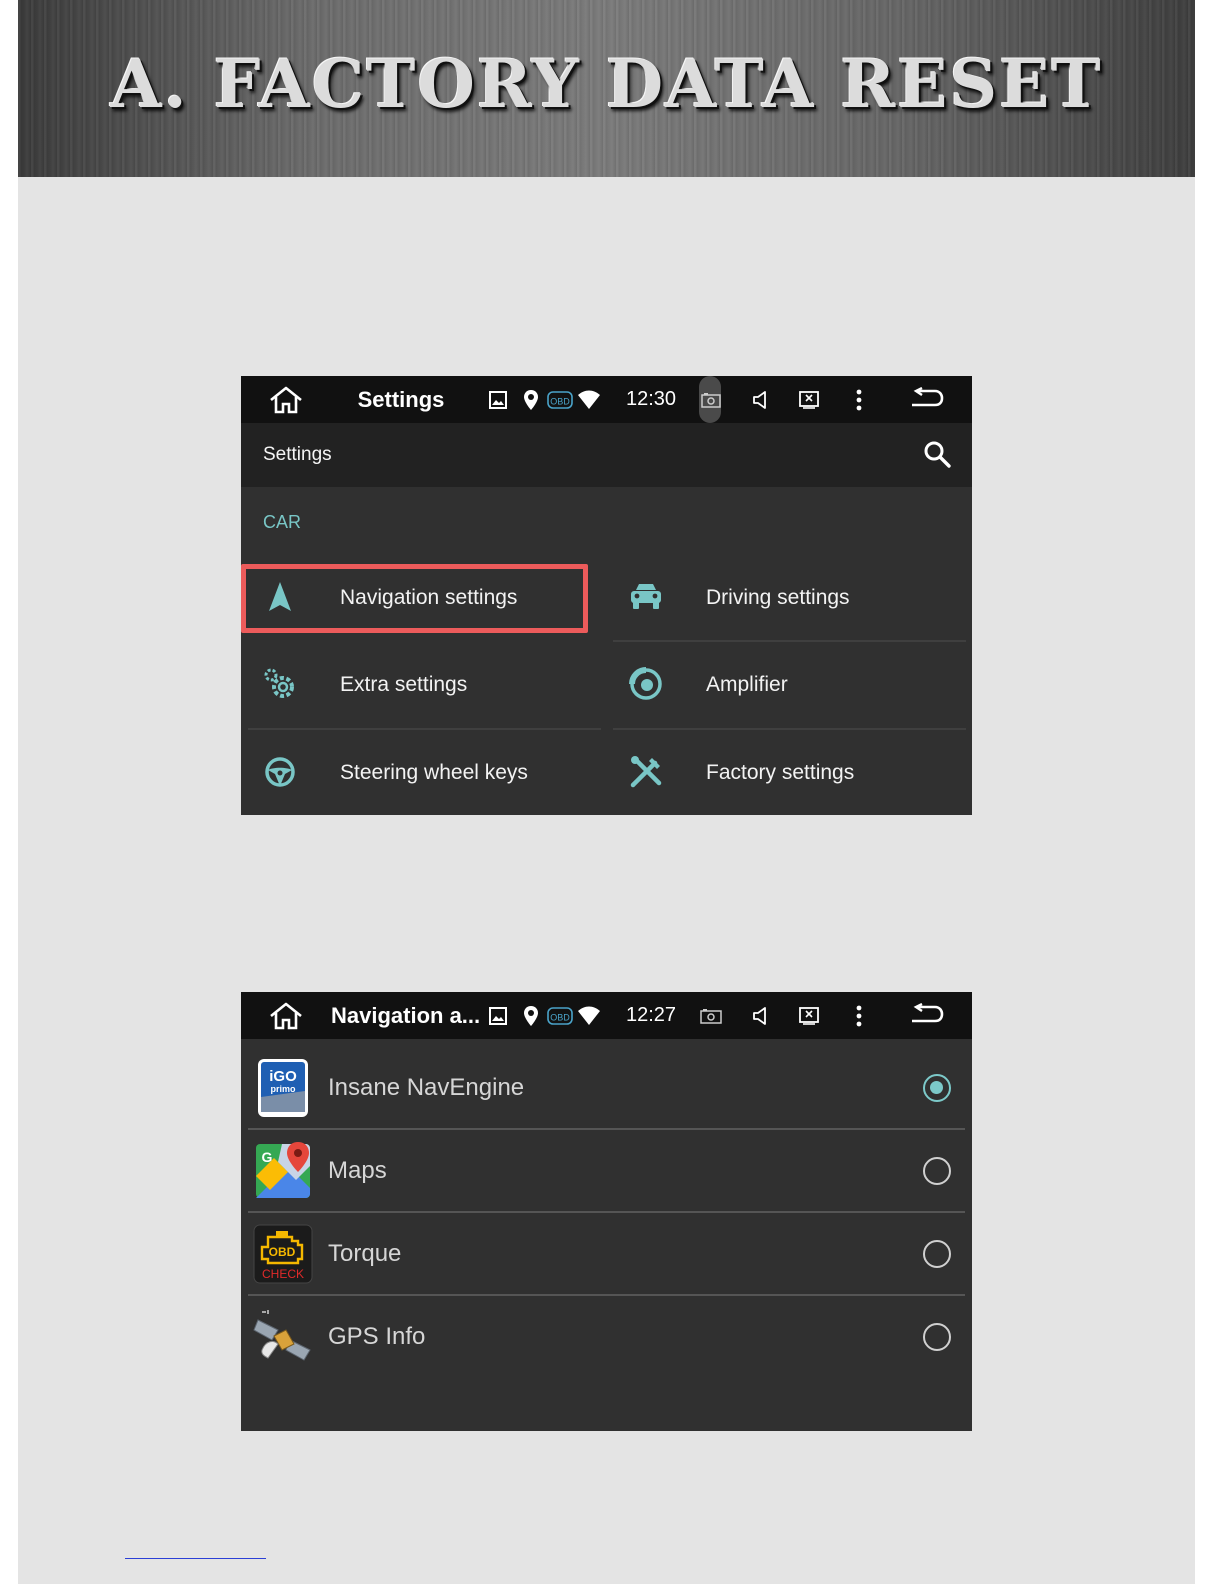 This screenshot has height=1584, width=1224. What do you see at coordinates (606, 83) in the screenshot?
I see `banner-title: A. FACTORY DATA RESET` at bounding box center [606, 83].